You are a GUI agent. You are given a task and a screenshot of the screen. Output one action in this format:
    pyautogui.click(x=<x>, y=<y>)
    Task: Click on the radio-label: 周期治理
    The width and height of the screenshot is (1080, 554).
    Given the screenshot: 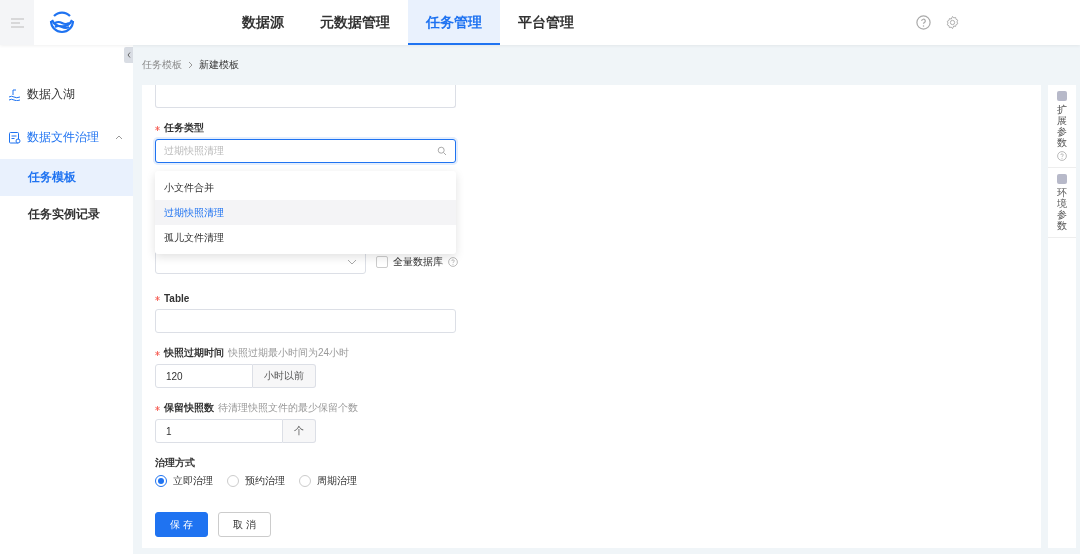 What is the action you would take?
    pyautogui.click(x=337, y=481)
    